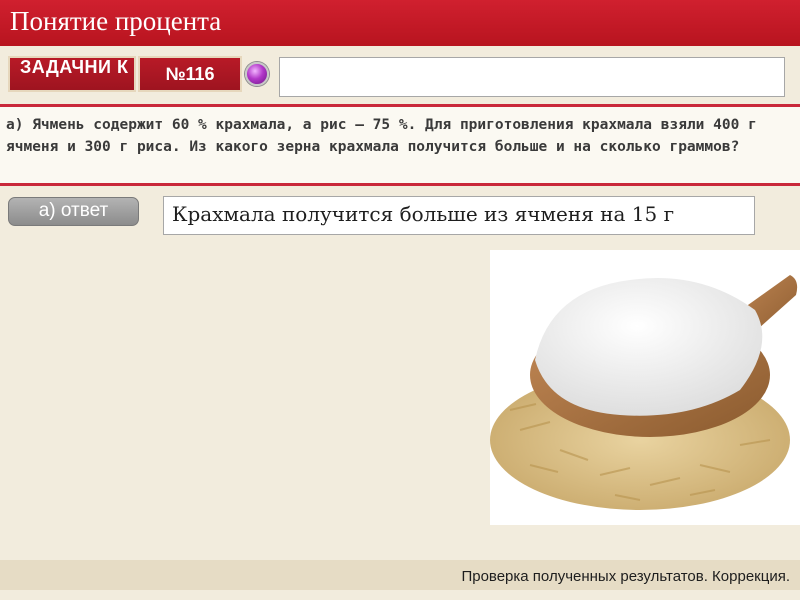  Describe the element at coordinates (73, 211) in the screenshot. I see `answer-a-button: а) ответ` at that location.